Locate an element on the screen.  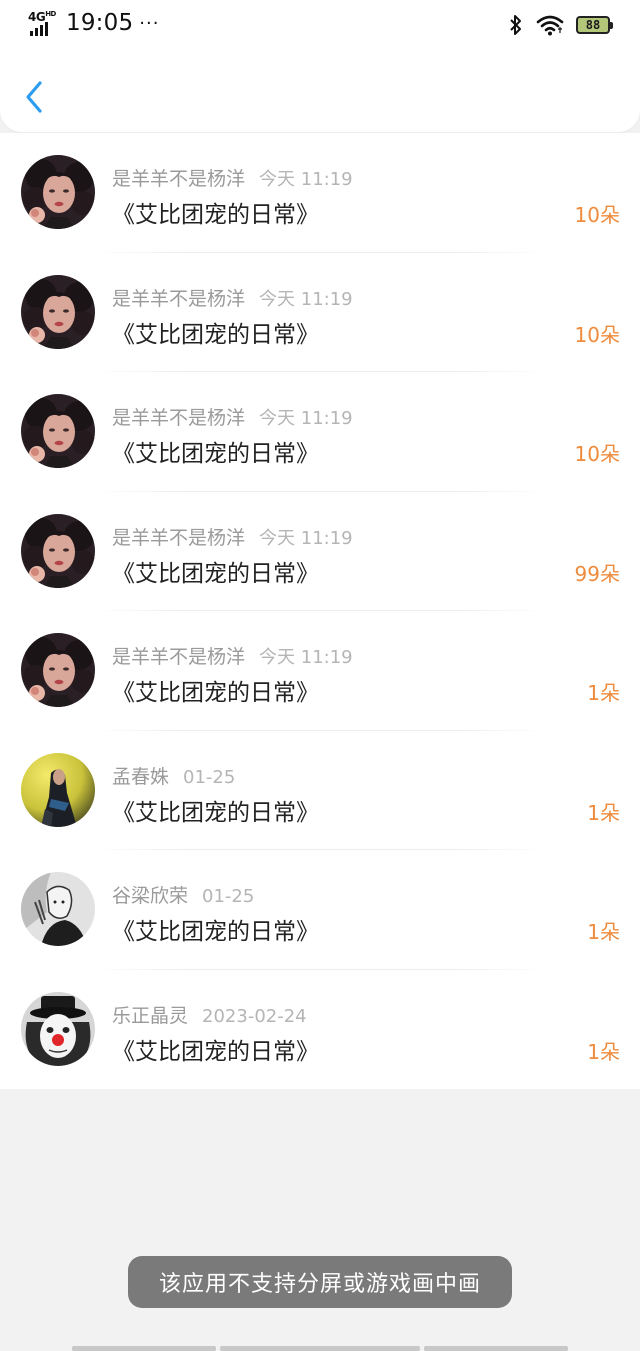
avatar-clown-top-hat-image is located at coordinates (58, 1028).